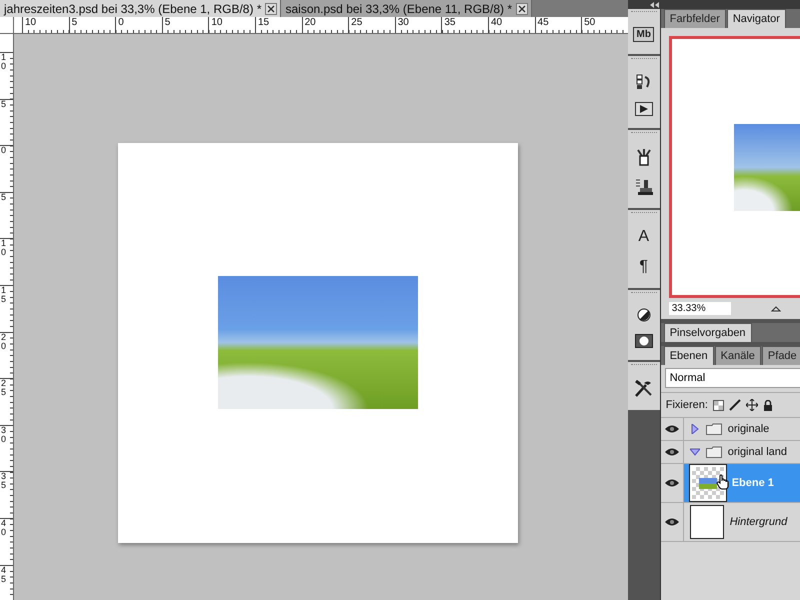 Image resolution: width=800 pixels, height=600 pixels. Describe the element at coordinates (749, 429) in the screenshot. I see `layer-name: originale` at that location.